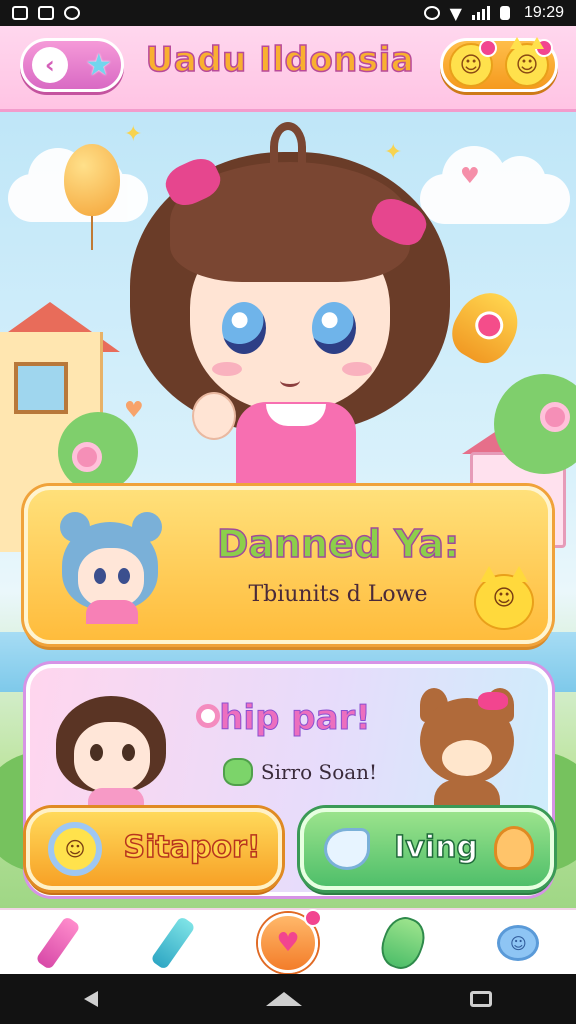  Describe the element at coordinates (543, 12) in the screenshot. I see `clock: 19:29` at that location.